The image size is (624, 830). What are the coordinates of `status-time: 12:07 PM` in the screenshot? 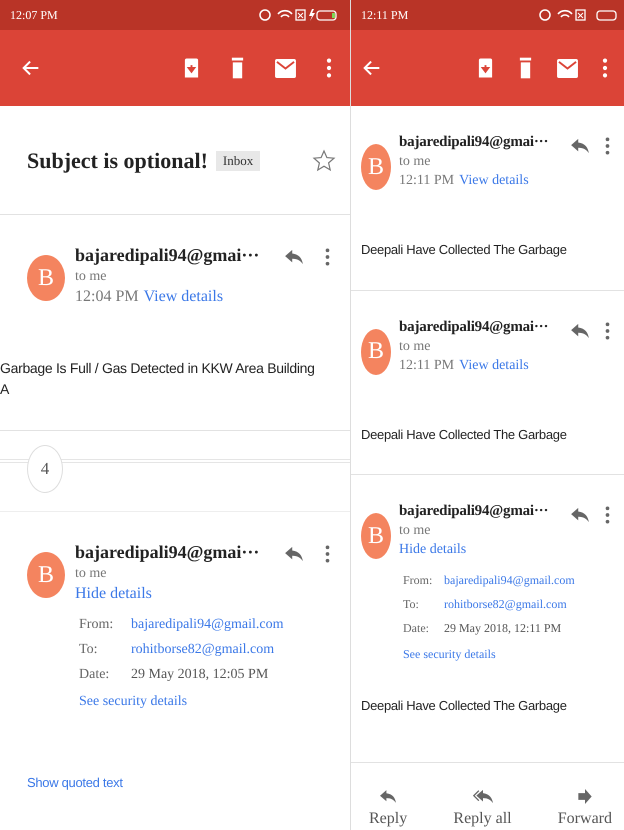 It's located at (34, 15).